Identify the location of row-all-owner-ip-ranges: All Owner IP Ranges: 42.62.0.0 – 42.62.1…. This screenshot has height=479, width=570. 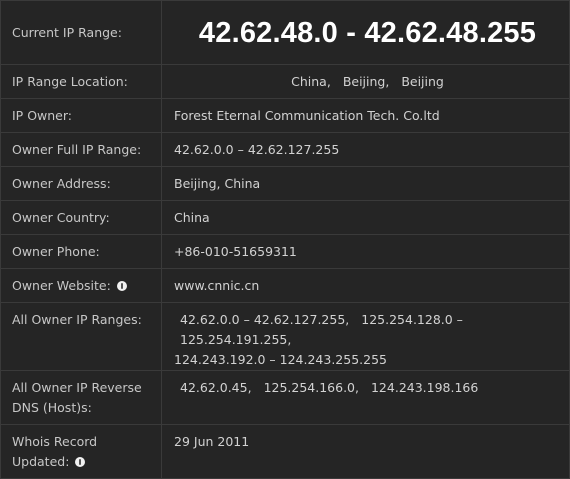
(285, 336).